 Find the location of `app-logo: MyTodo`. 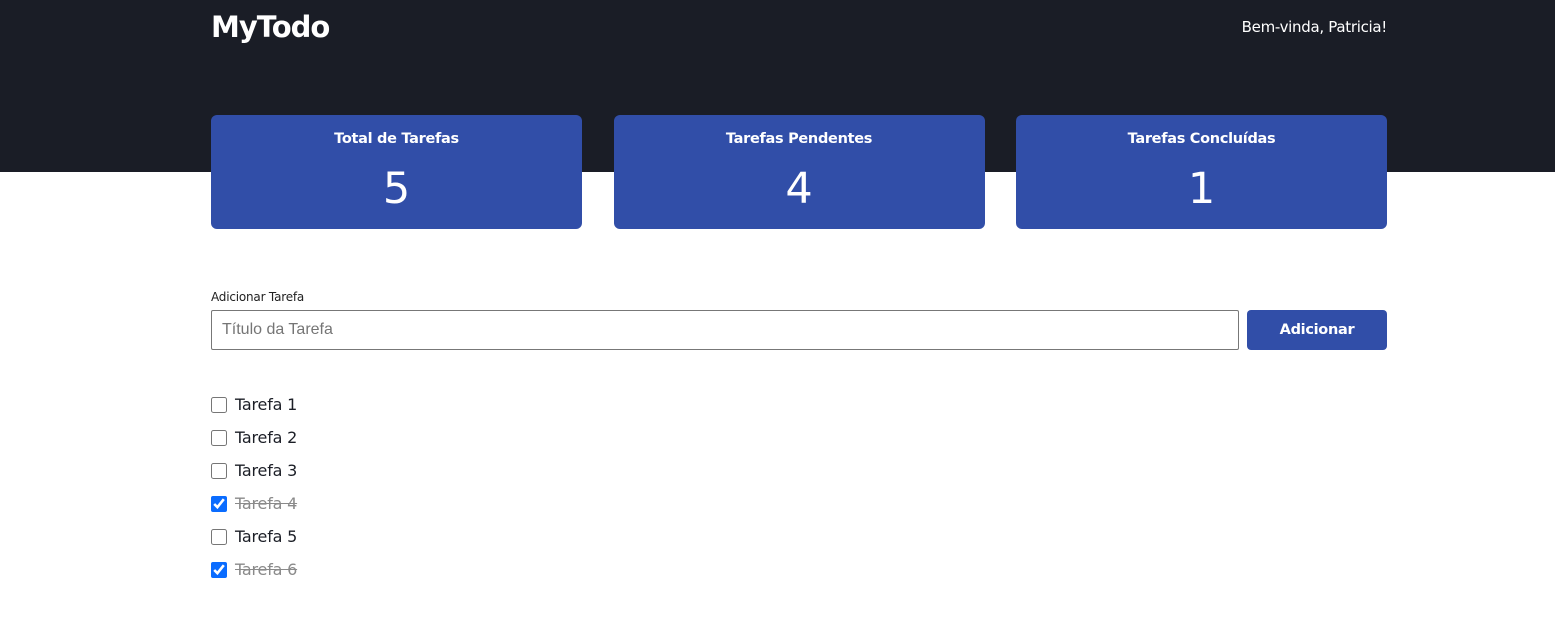

app-logo: MyTodo is located at coordinates (270, 27).